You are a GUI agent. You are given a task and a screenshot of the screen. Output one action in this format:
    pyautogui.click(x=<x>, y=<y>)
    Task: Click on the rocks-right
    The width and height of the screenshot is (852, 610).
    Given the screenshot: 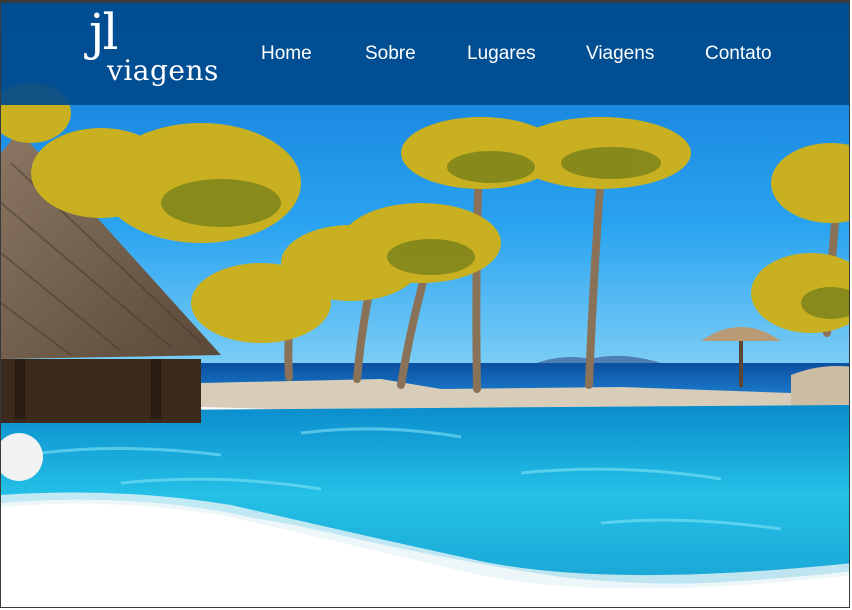 What is the action you would take?
    pyautogui.click(x=820, y=386)
    